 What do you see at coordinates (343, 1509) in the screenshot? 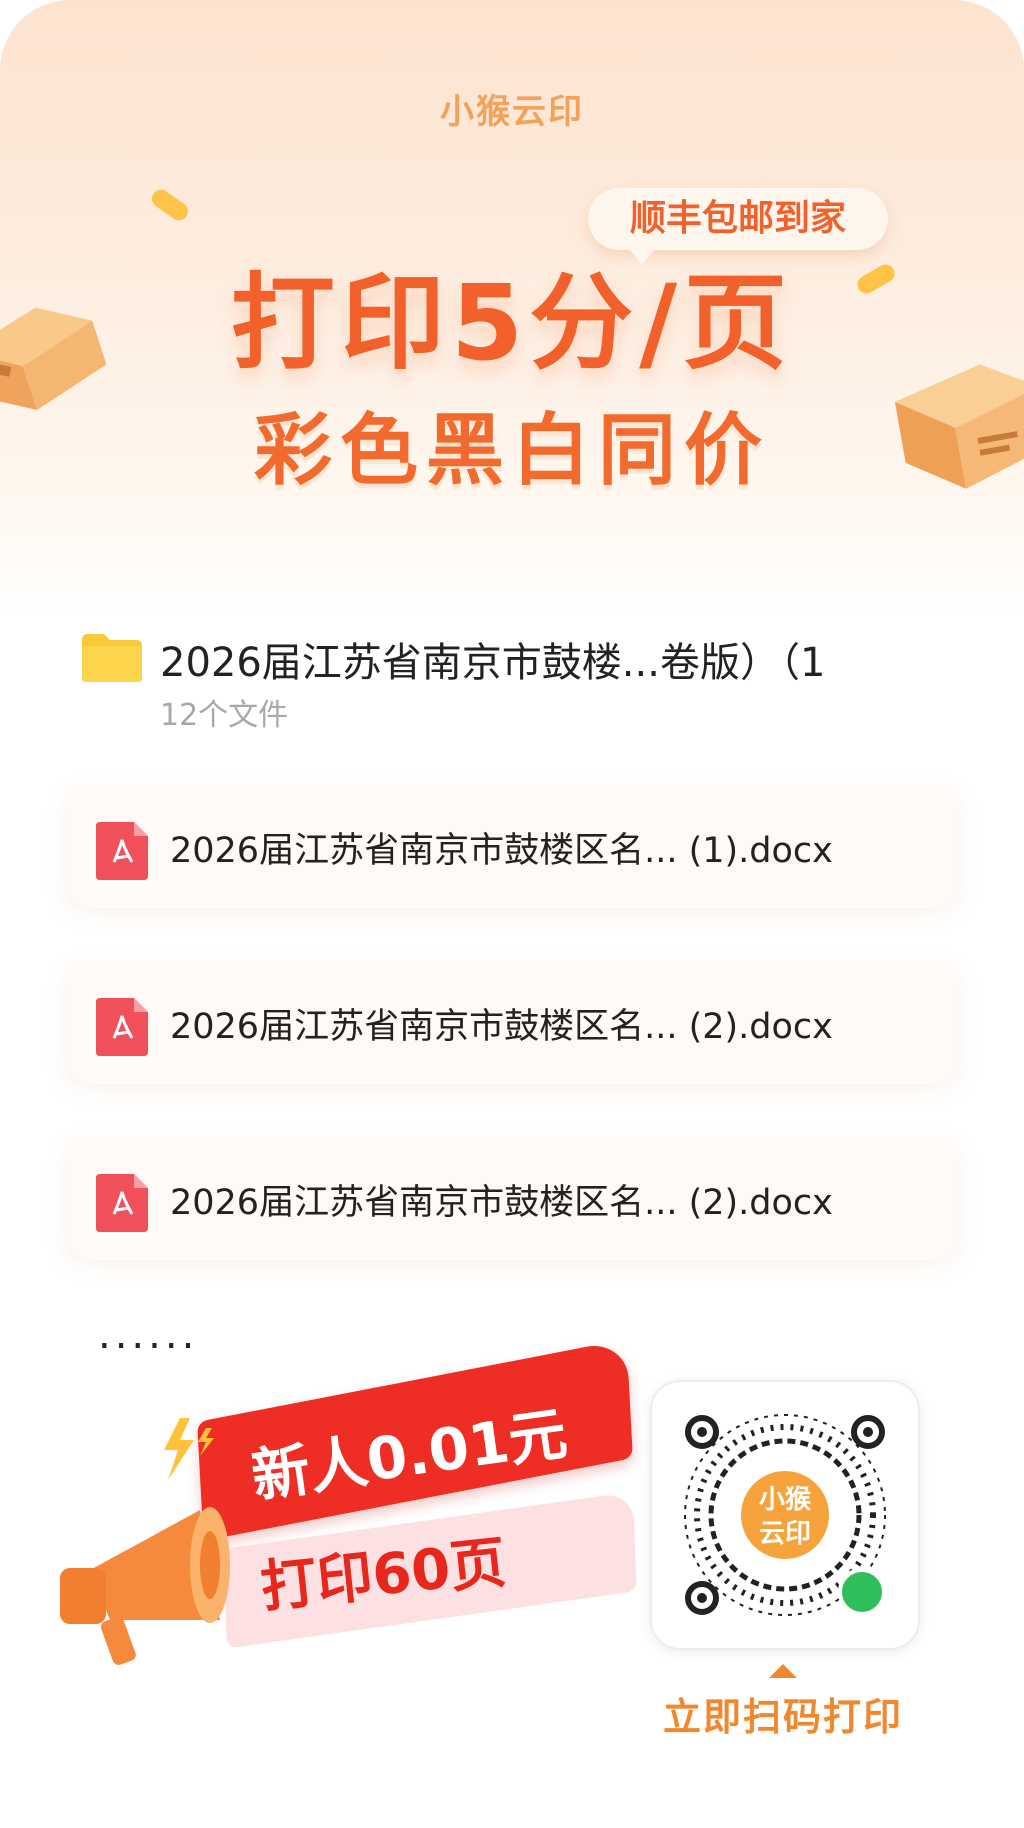
I see `new-user-promo: 新人0.01元 打印60页` at bounding box center [343, 1509].